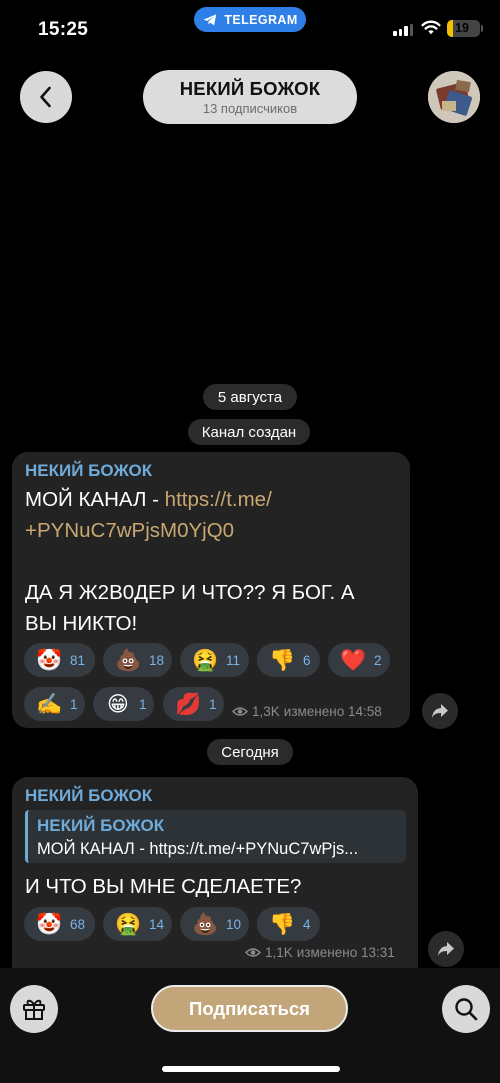 This screenshot has height=1083, width=500. What do you see at coordinates (307, 660) in the screenshot?
I see `reaction-count: 6` at bounding box center [307, 660].